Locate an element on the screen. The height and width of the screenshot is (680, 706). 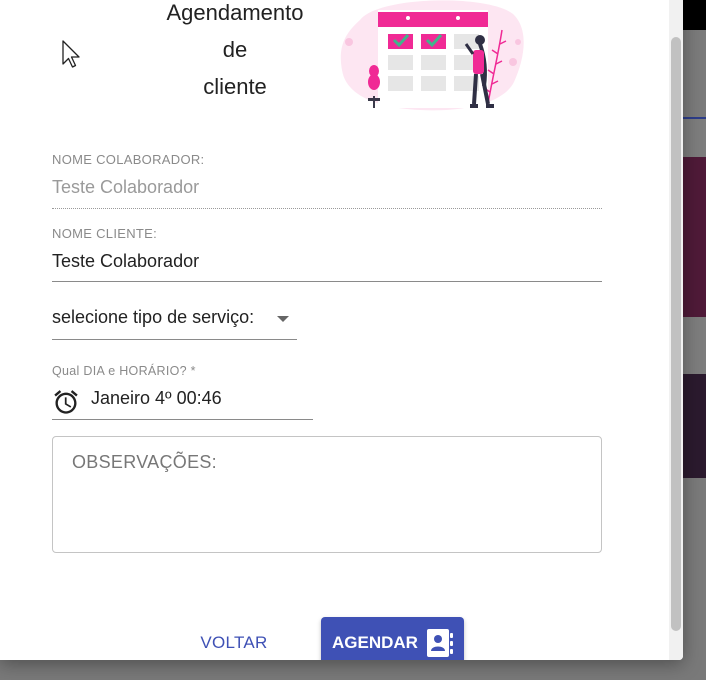
service-type-select-value: selecione tipo de serviço: is located at coordinates (153, 317).